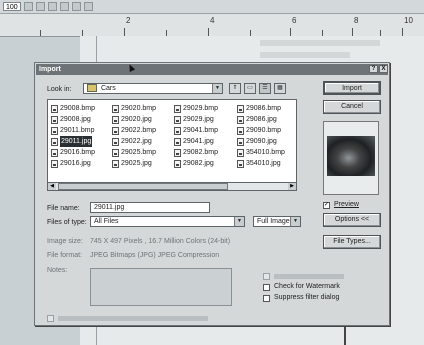  I want to click on list-item: 29090.jpg, so click(261, 141).